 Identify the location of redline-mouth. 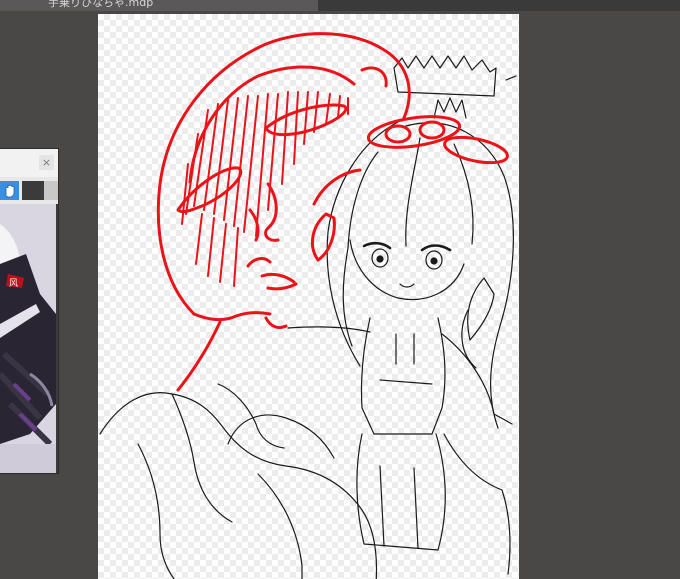
(279, 281).